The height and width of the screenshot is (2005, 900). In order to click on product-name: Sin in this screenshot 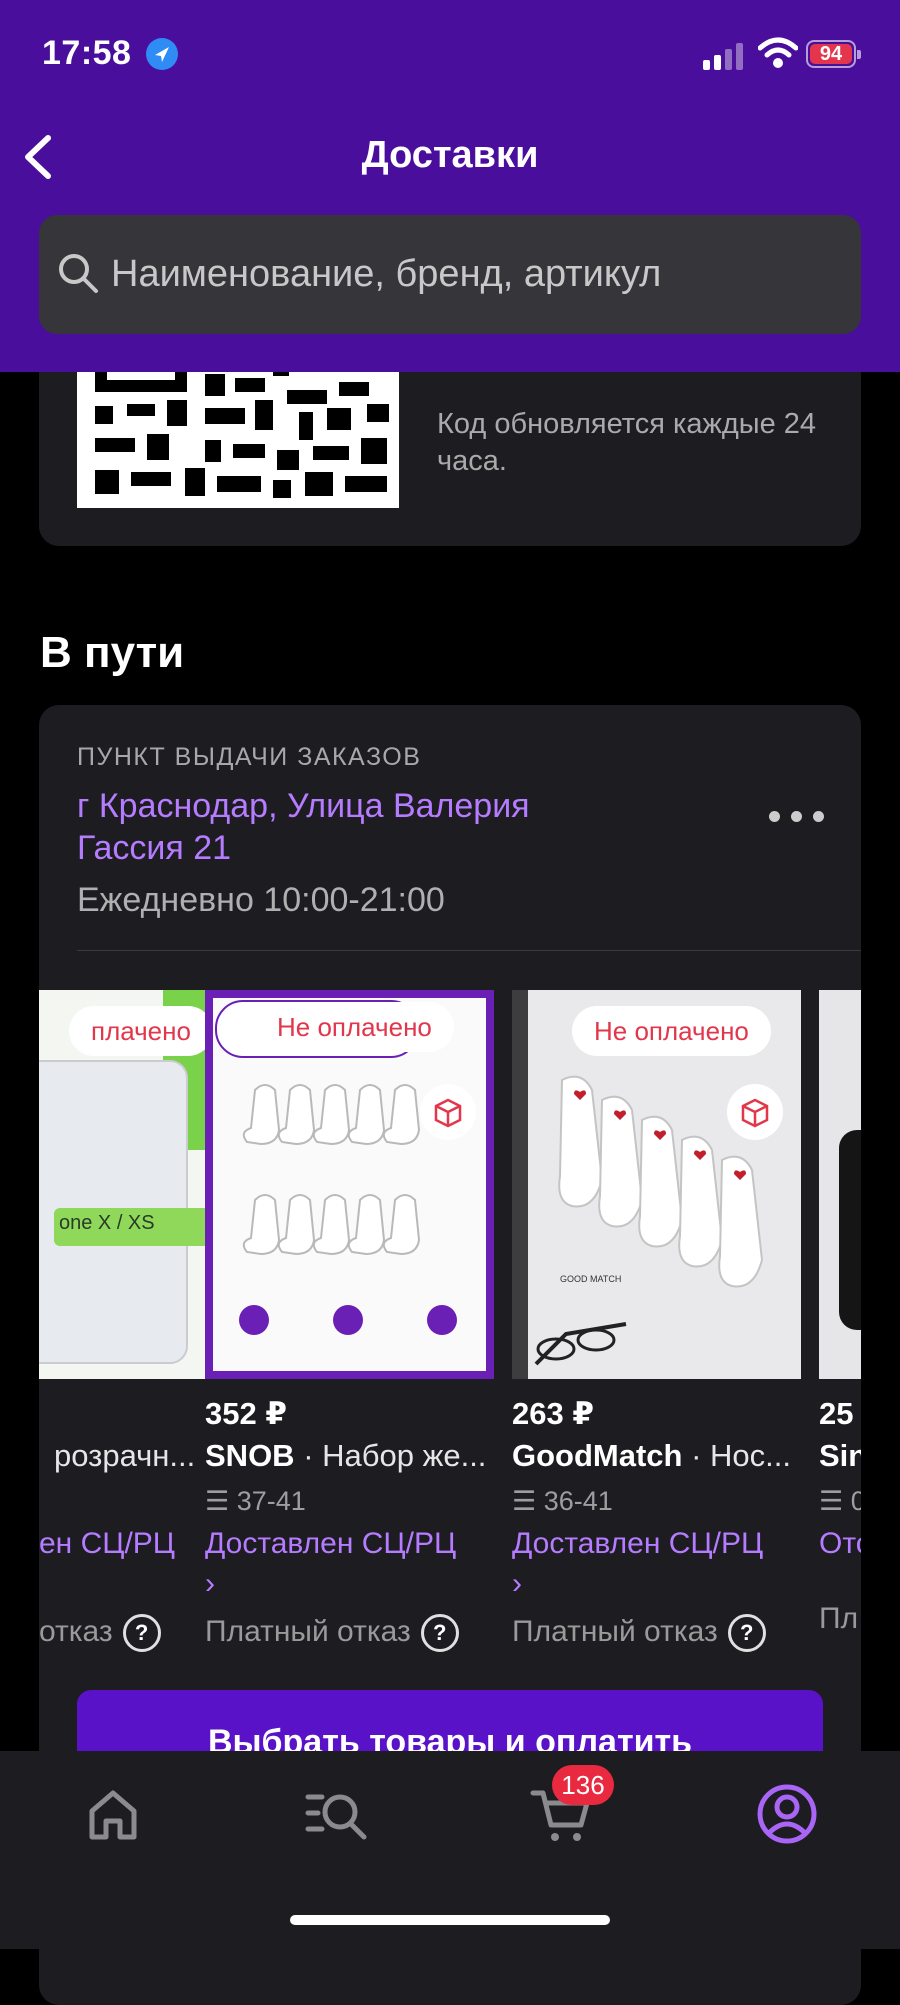, I will do `click(840, 1455)`.